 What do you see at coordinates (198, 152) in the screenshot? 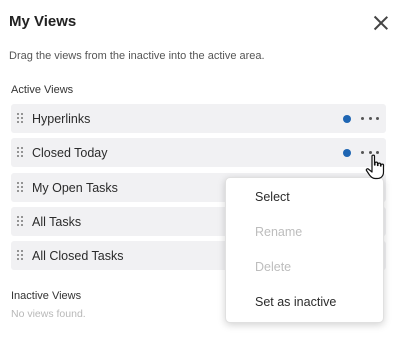
I see `view-row-closed-today: Closed Today` at bounding box center [198, 152].